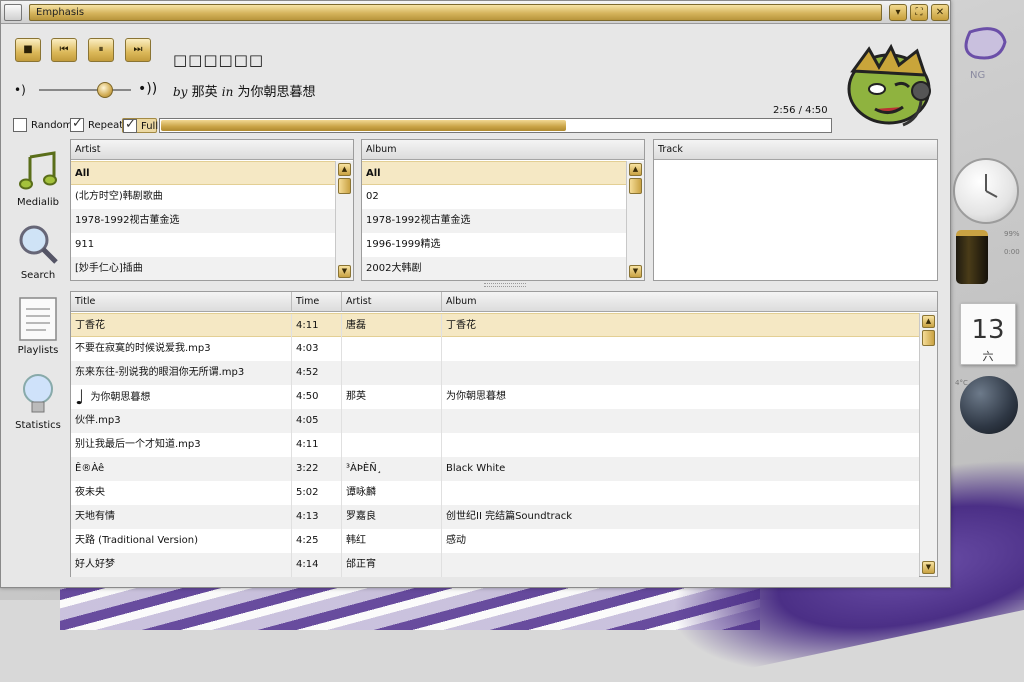  I want to click on list-item: (北方时空)韩剧歌曲, so click(203, 197).